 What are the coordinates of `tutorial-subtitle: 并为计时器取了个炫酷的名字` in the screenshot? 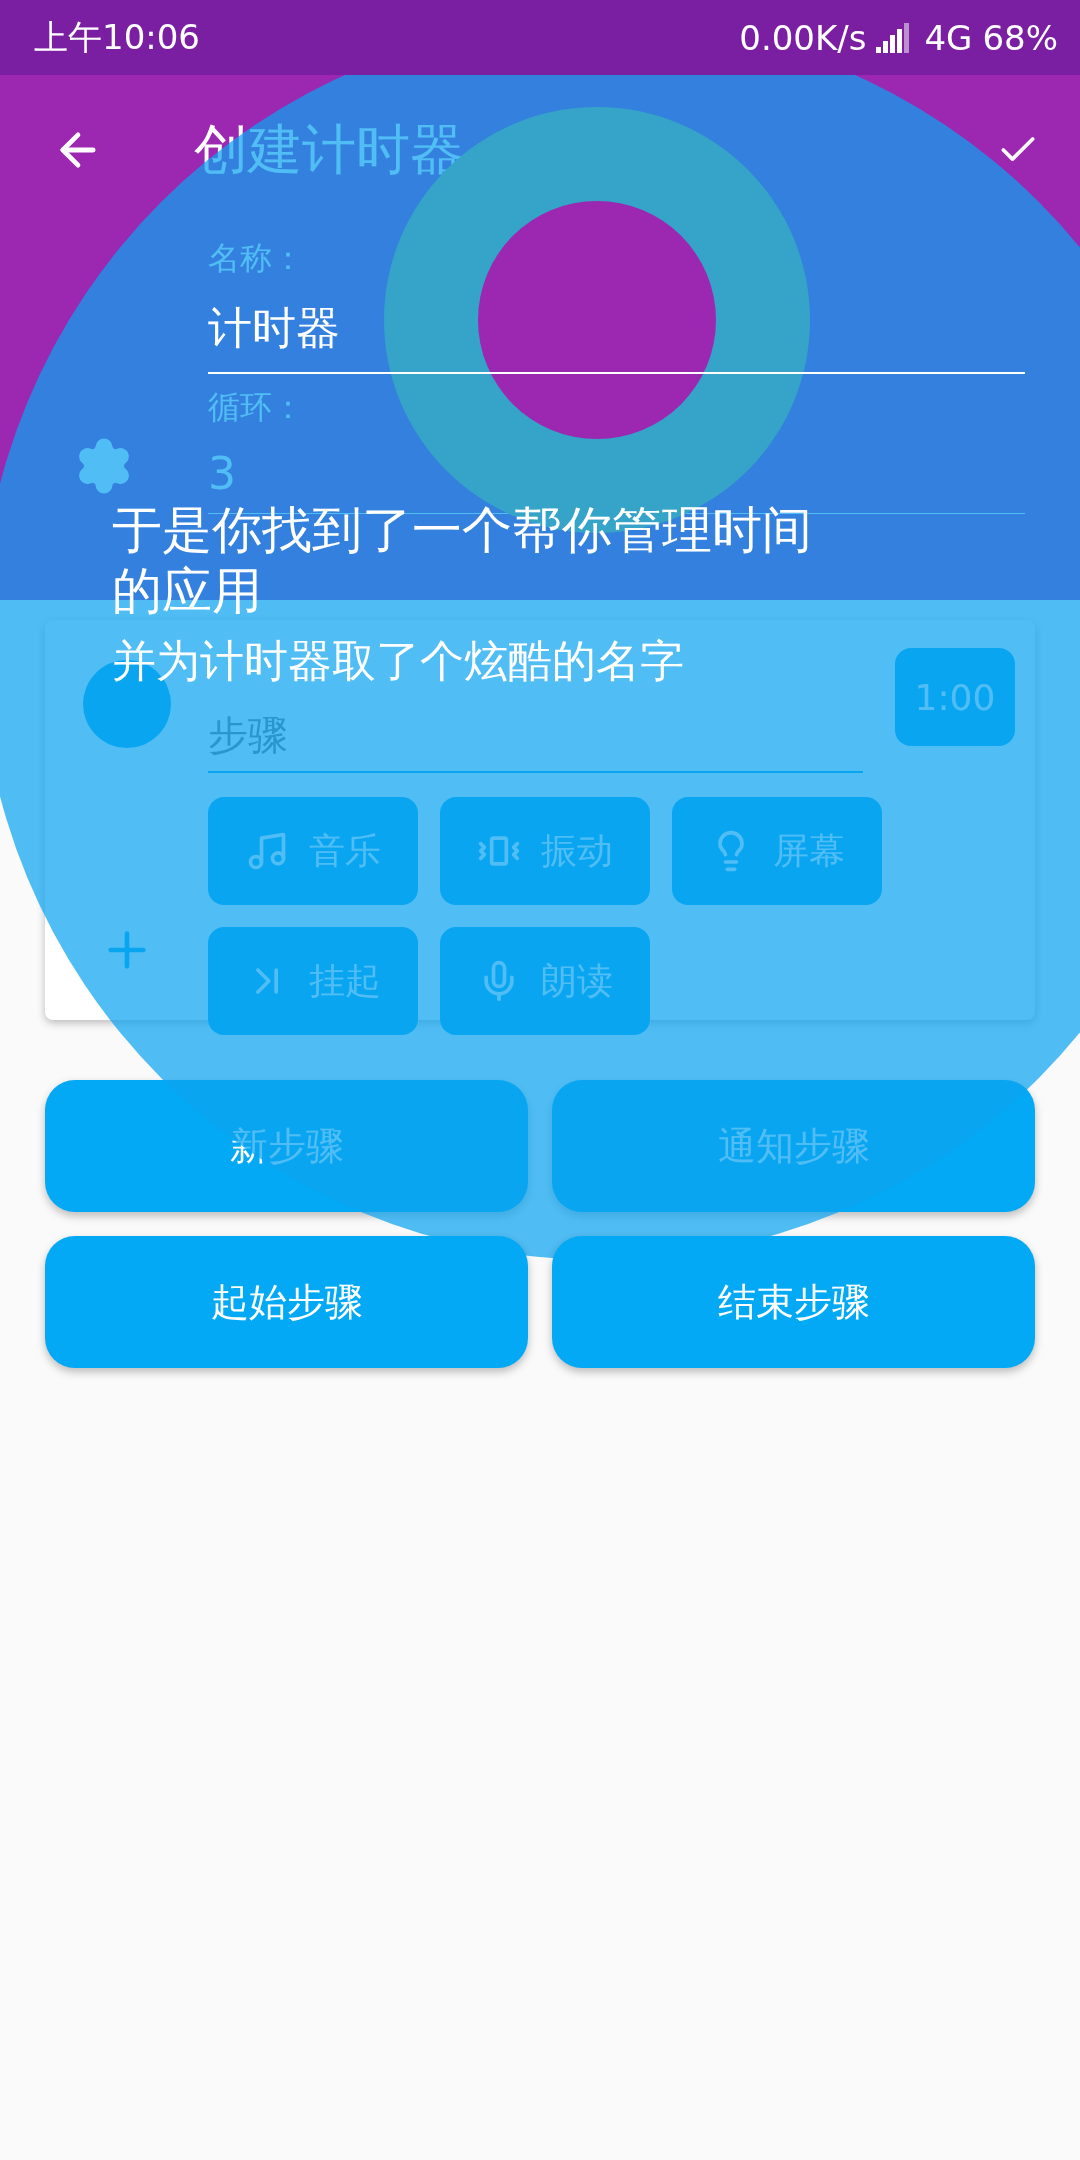 It's located at (398, 661).